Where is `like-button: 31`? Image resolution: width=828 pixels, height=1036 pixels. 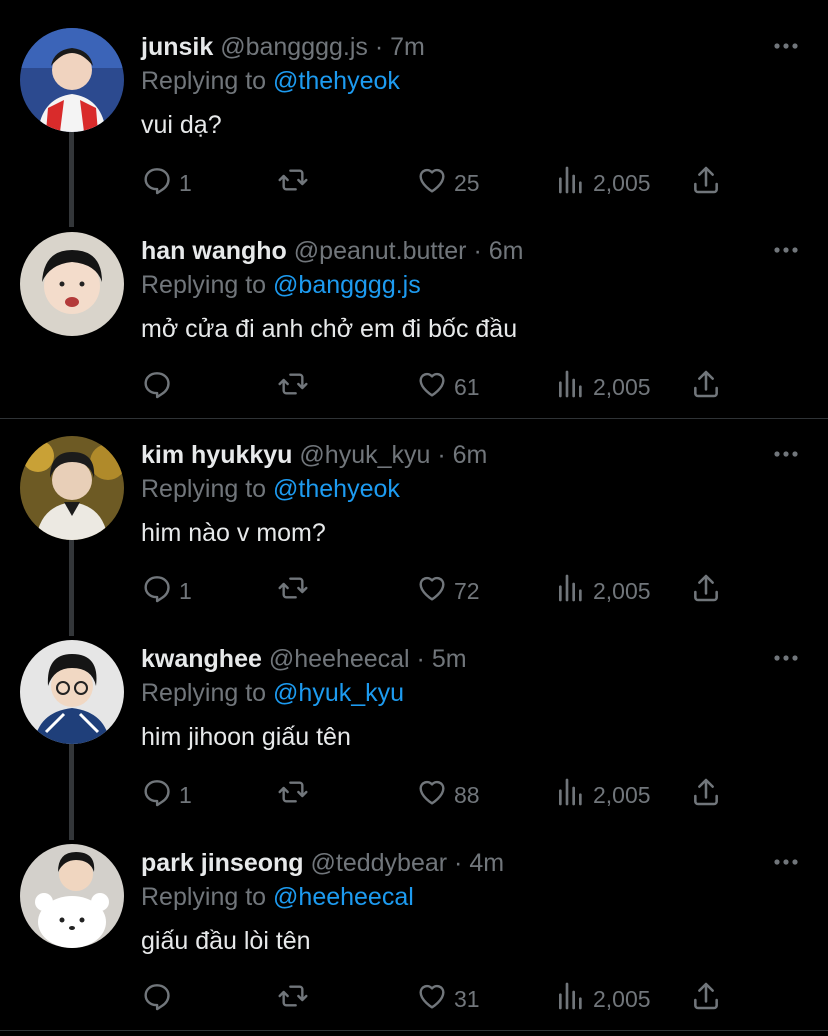
like-button: 31 is located at coordinates (448, 999).